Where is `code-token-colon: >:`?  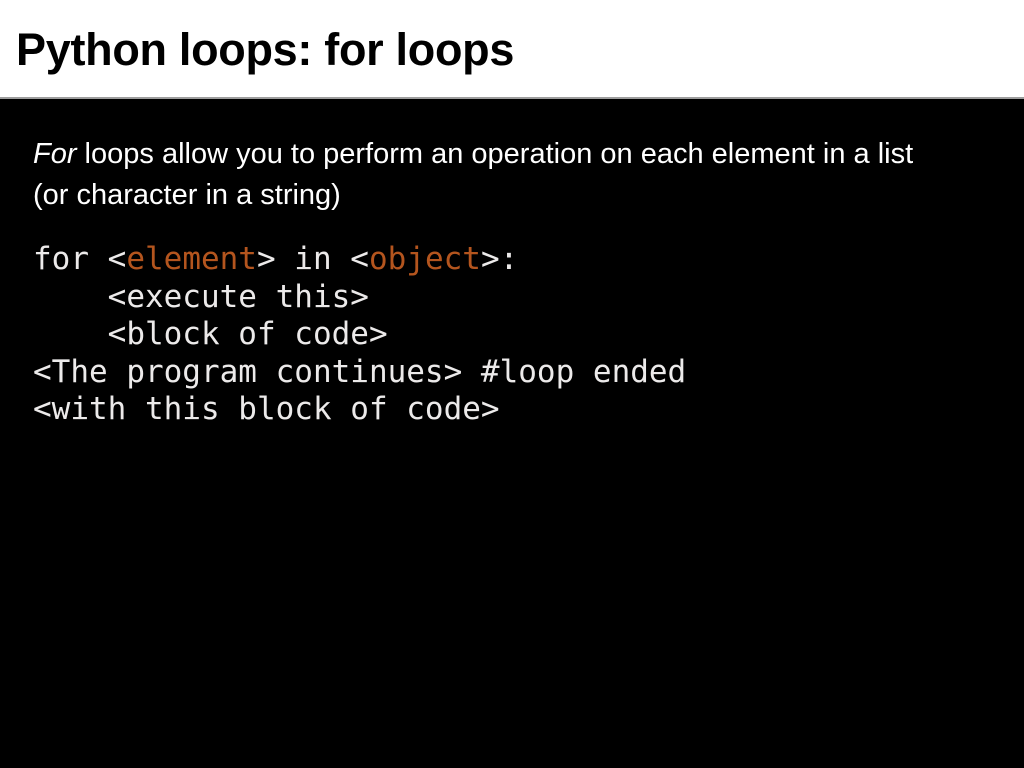 code-token-colon: >: is located at coordinates (499, 259).